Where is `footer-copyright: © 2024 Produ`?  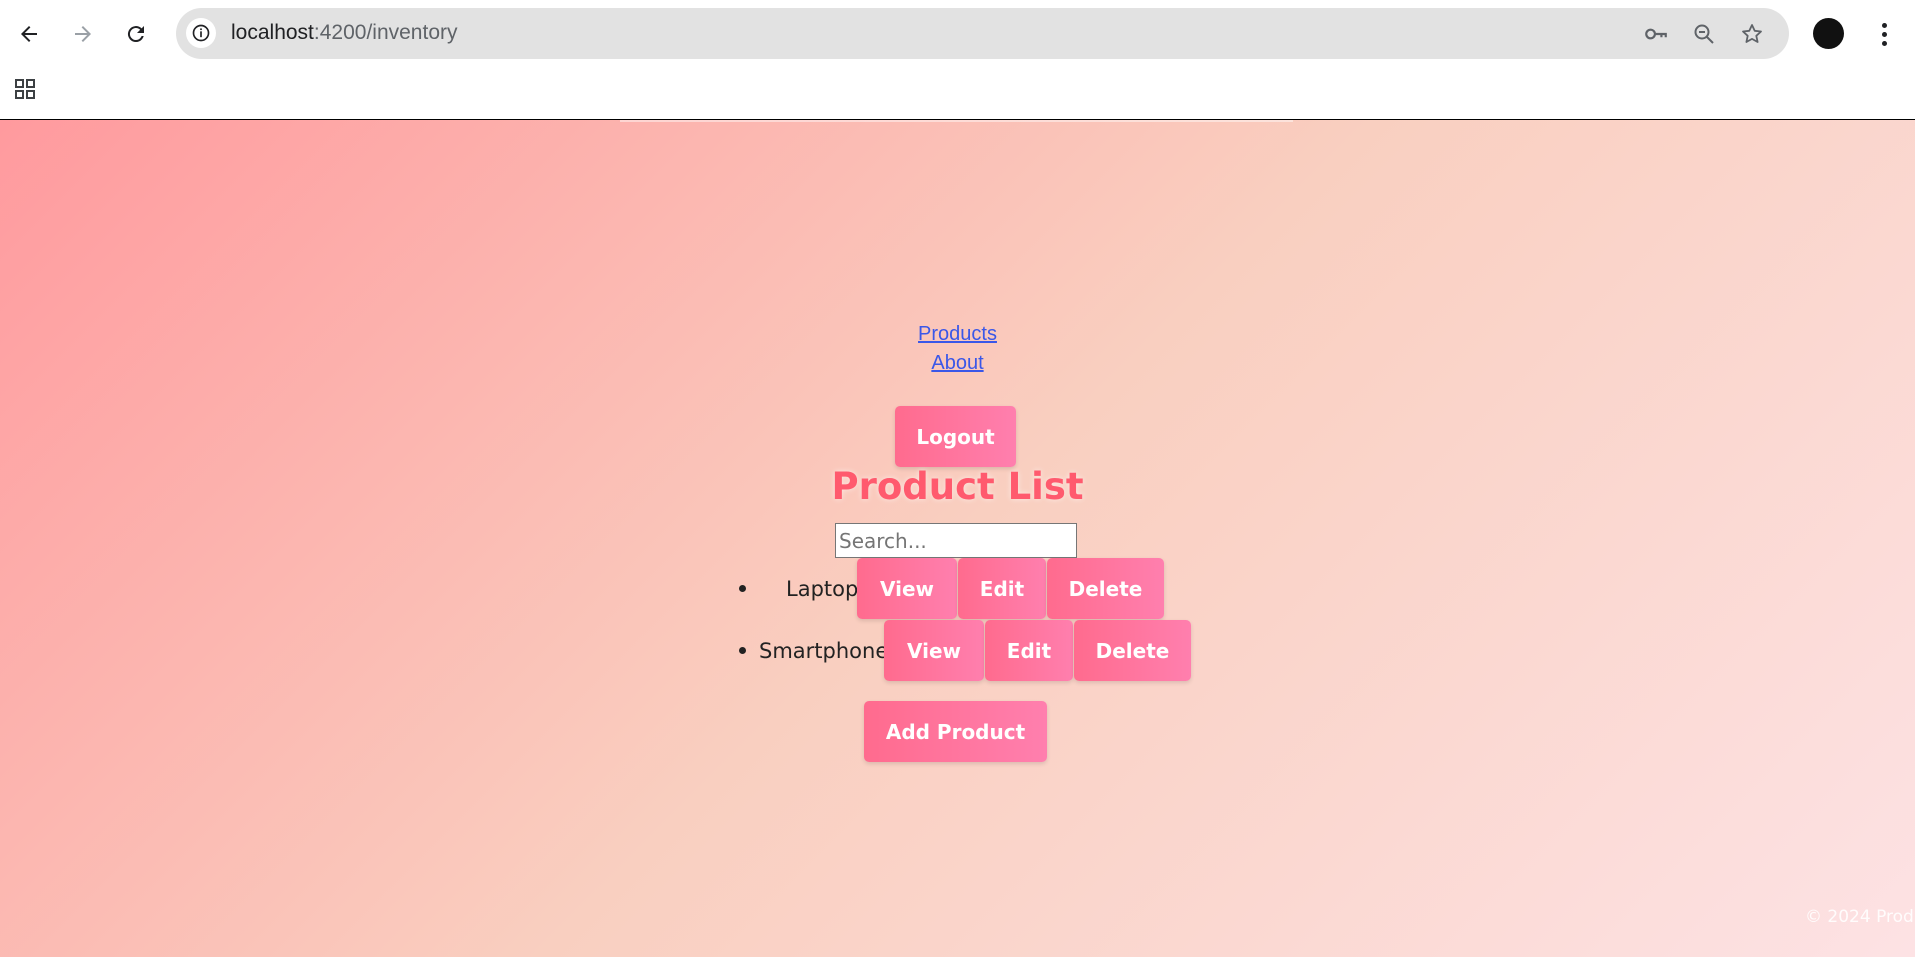
footer-copyright: © 2024 Produ is located at coordinates (1860, 917).